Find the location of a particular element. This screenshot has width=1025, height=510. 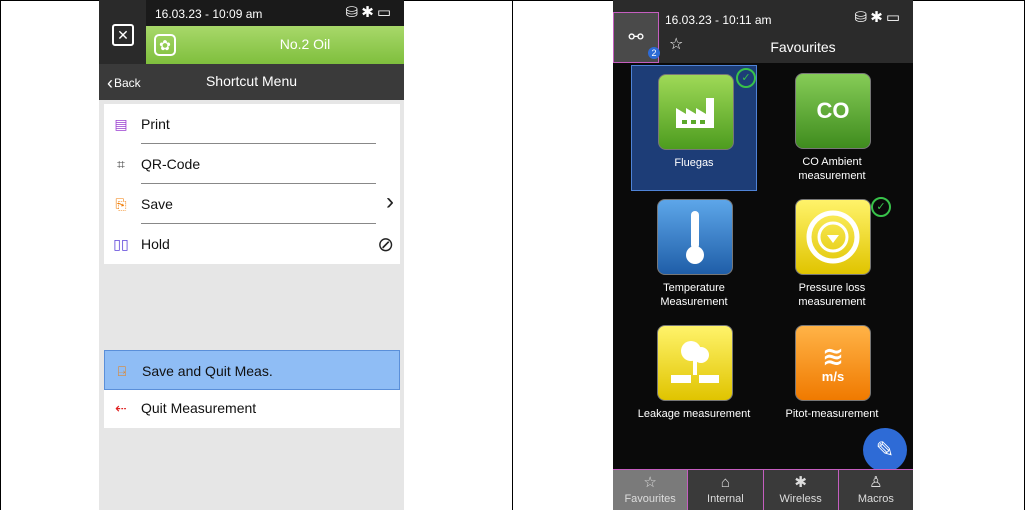

menu-item-print: ▤ Print is located at coordinates (252, 124).